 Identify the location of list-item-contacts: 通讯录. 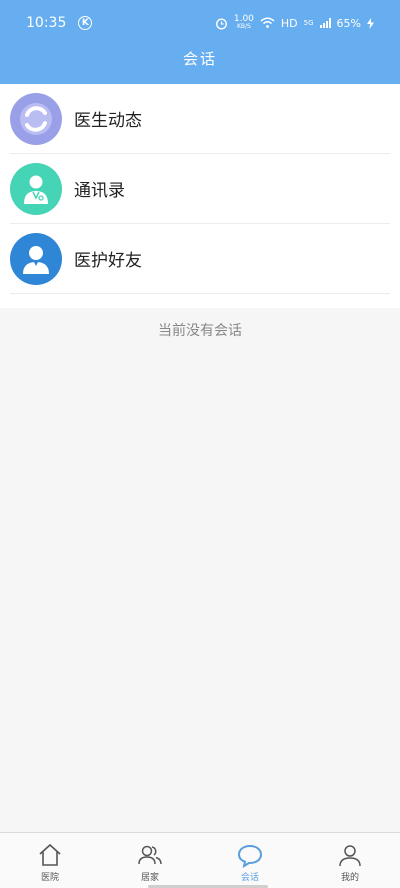
(200, 189).